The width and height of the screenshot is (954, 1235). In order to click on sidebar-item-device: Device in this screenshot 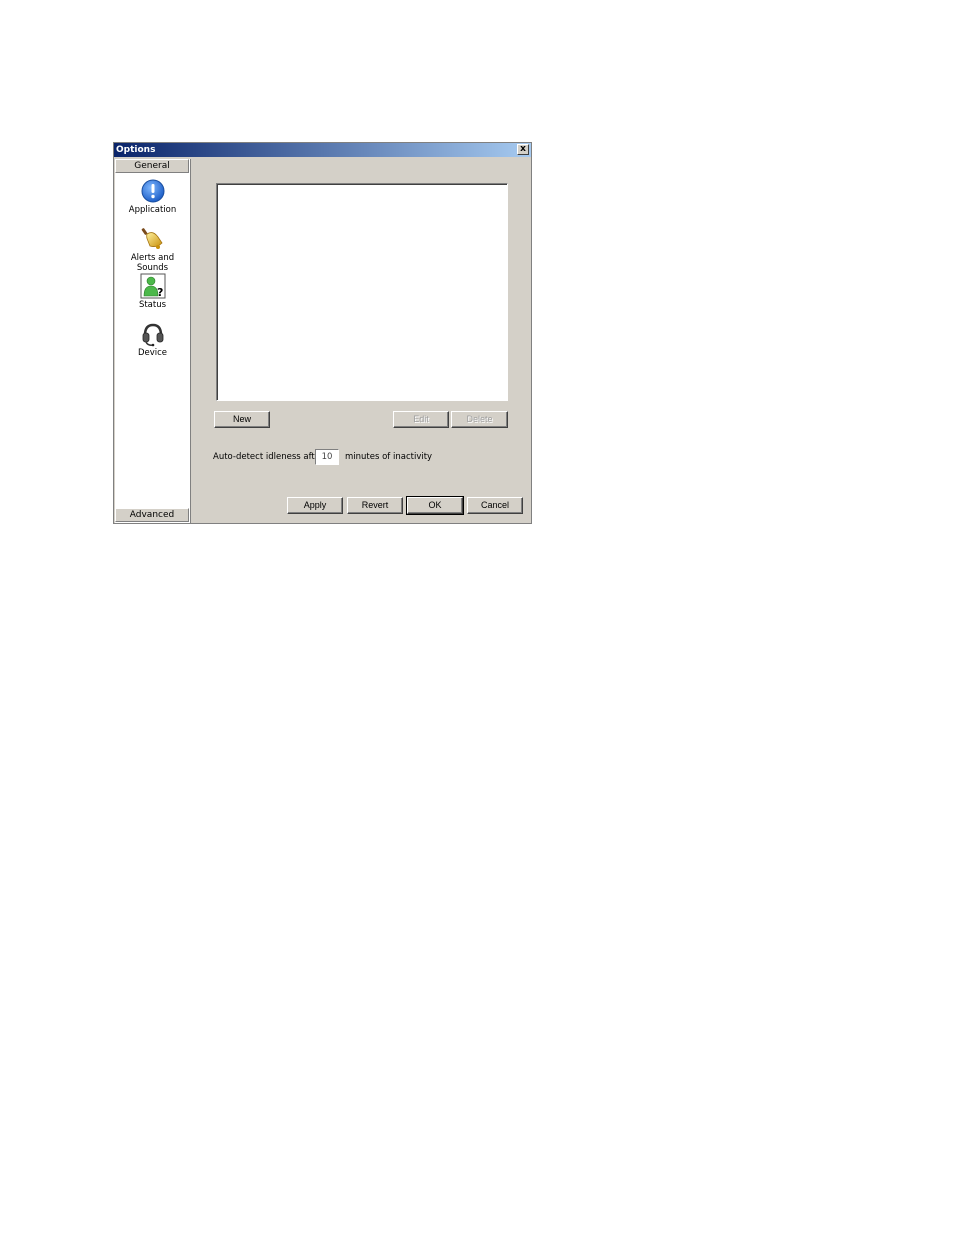, I will do `click(152, 339)`.